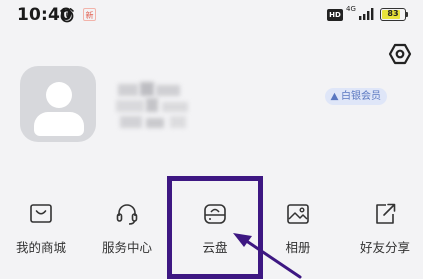 Image resolution: width=423 pixels, height=279 pixels. I want to click on vip-badge-label: 白银会员, so click(361, 96).